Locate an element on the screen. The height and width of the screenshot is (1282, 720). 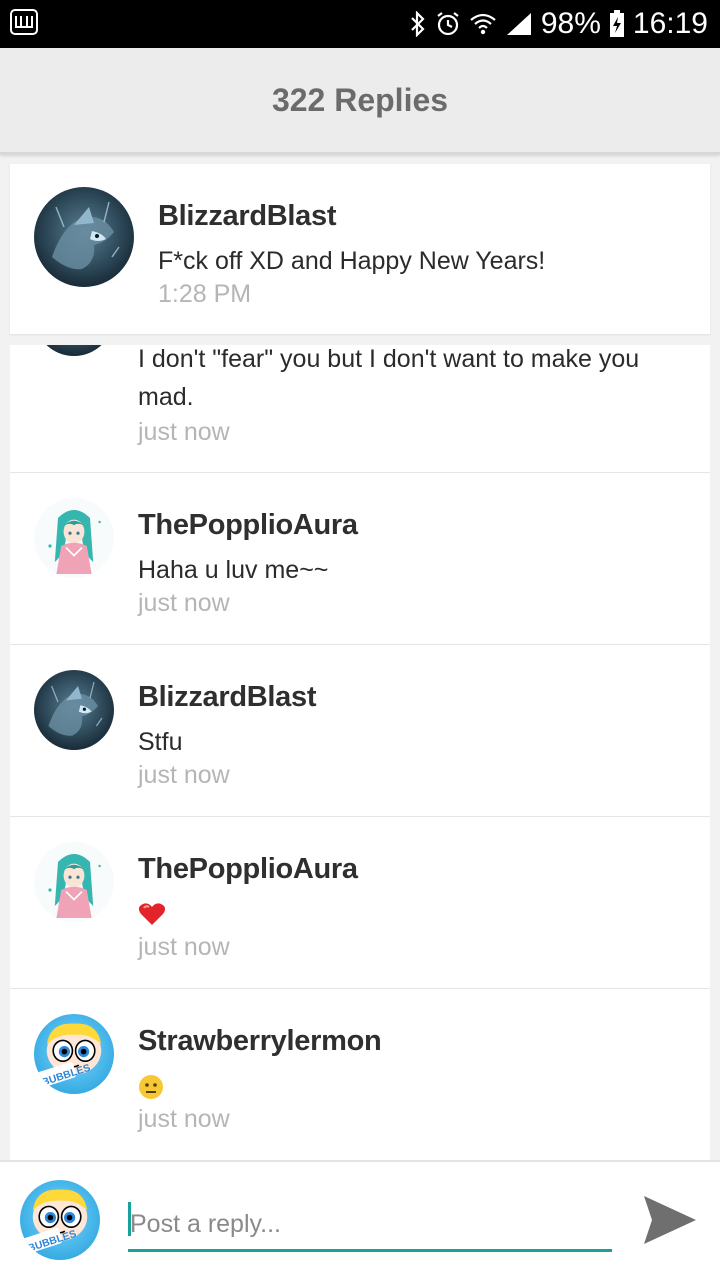
send-button is located at coordinates (670, 1220).